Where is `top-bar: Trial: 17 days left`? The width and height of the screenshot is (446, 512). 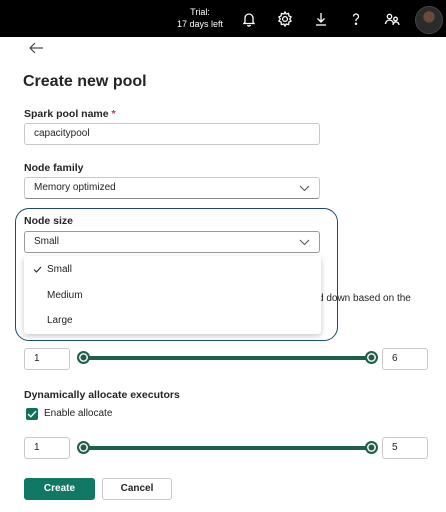
top-bar: Trial: 17 days left is located at coordinates (223, 18).